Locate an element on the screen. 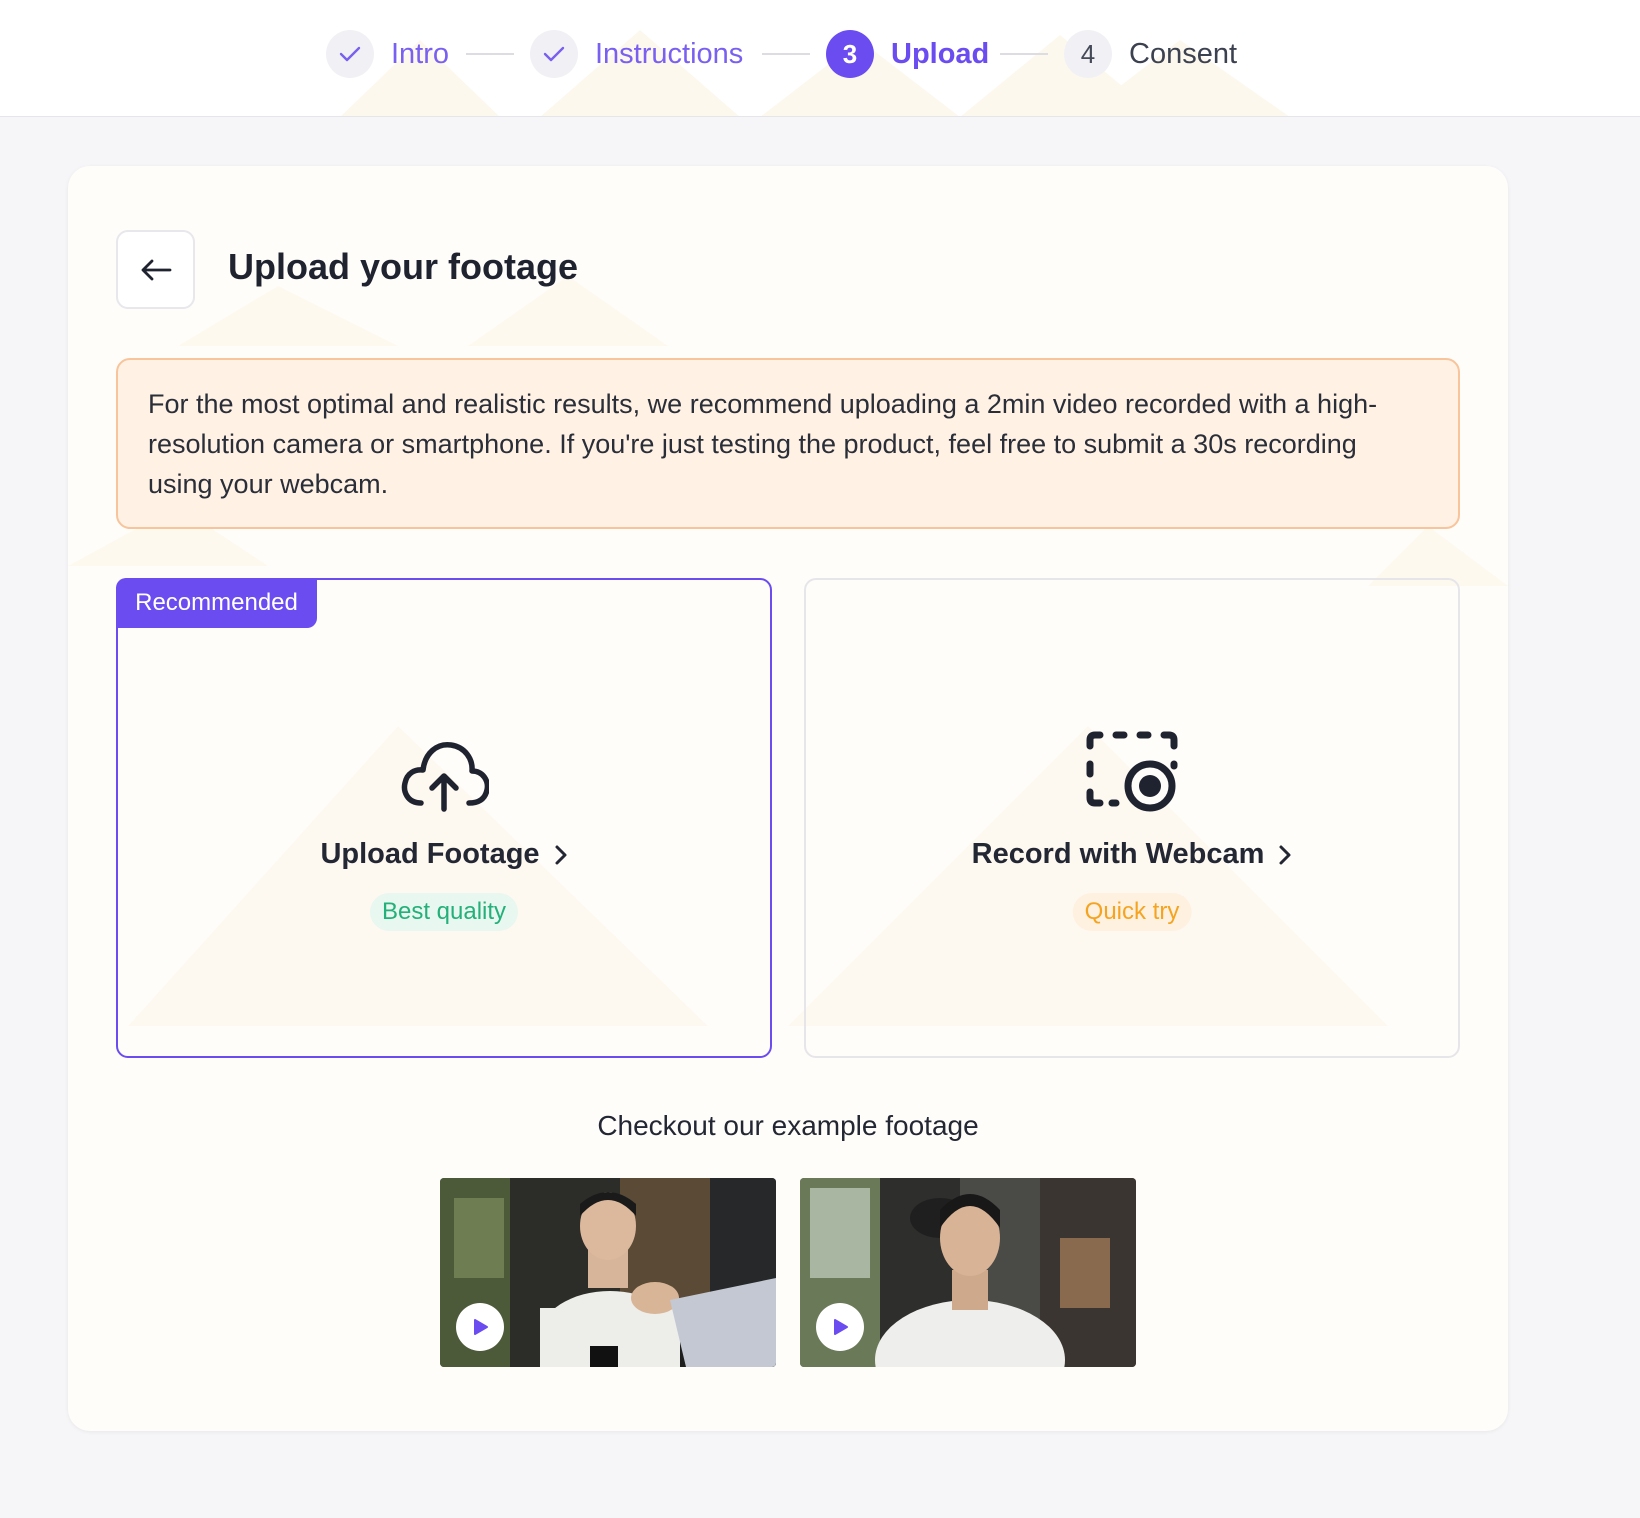 This screenshot has width=1640, height=1518. best-quality-tag: Best quality is located at coordinates (444, 912).